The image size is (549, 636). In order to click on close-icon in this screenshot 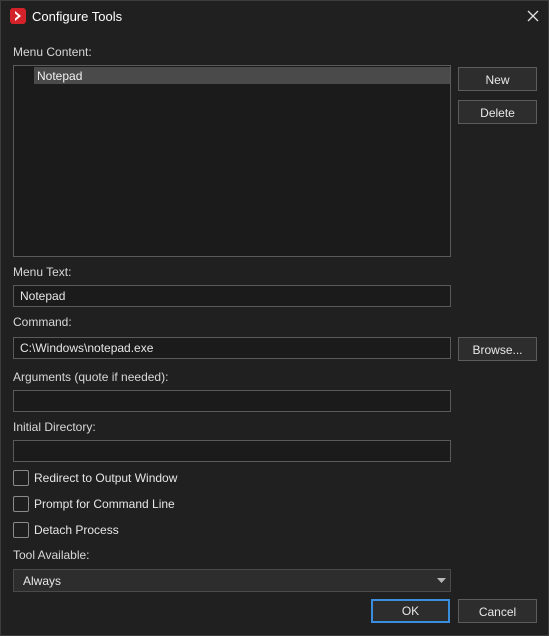, I will do `click(533, 16)`.